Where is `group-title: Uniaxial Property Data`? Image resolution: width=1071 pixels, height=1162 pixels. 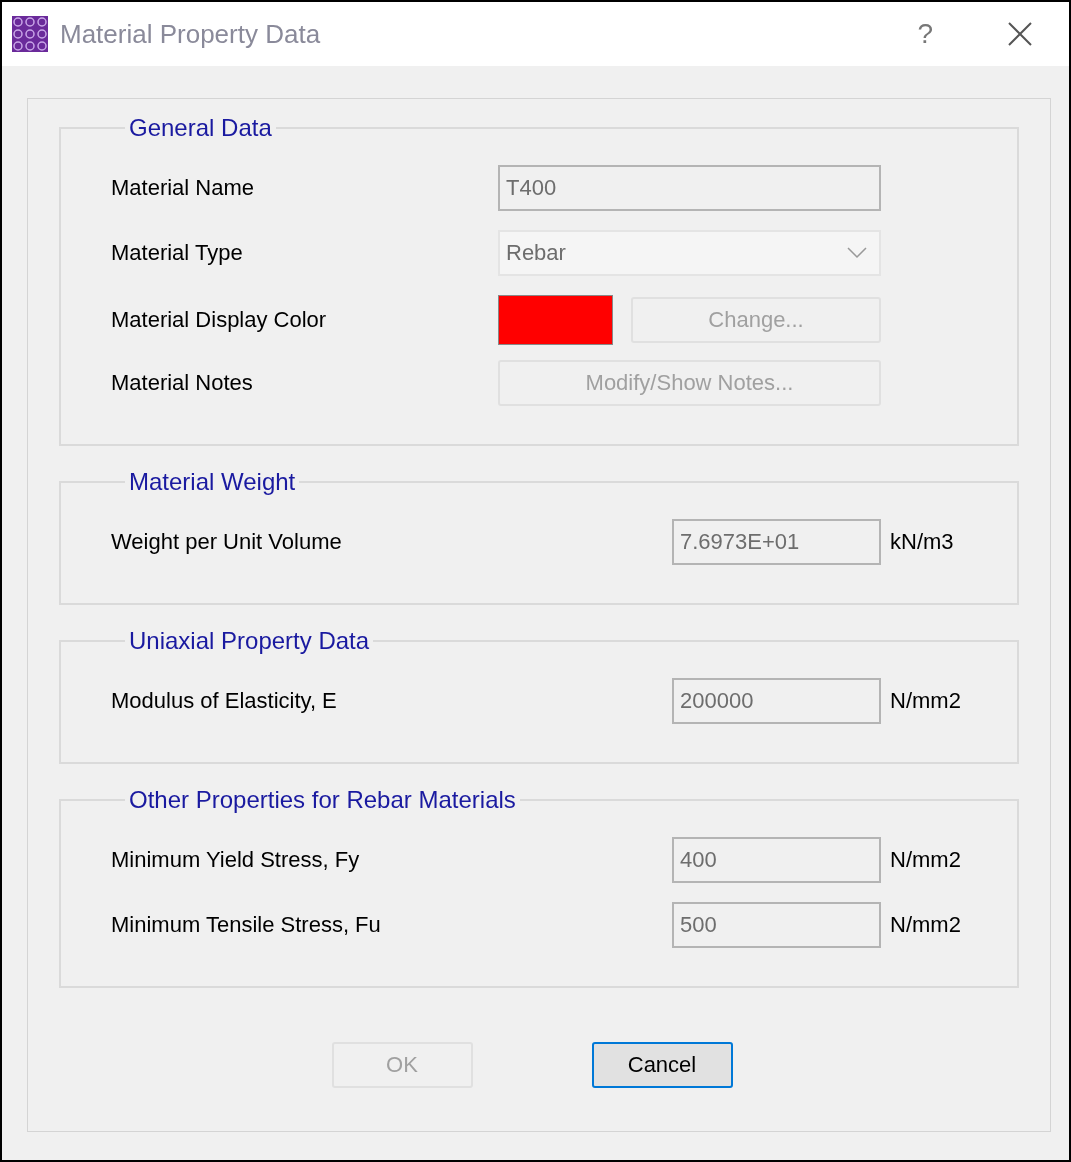 group-title: Uniaxial Property Data is located at coordinates (249, 641).